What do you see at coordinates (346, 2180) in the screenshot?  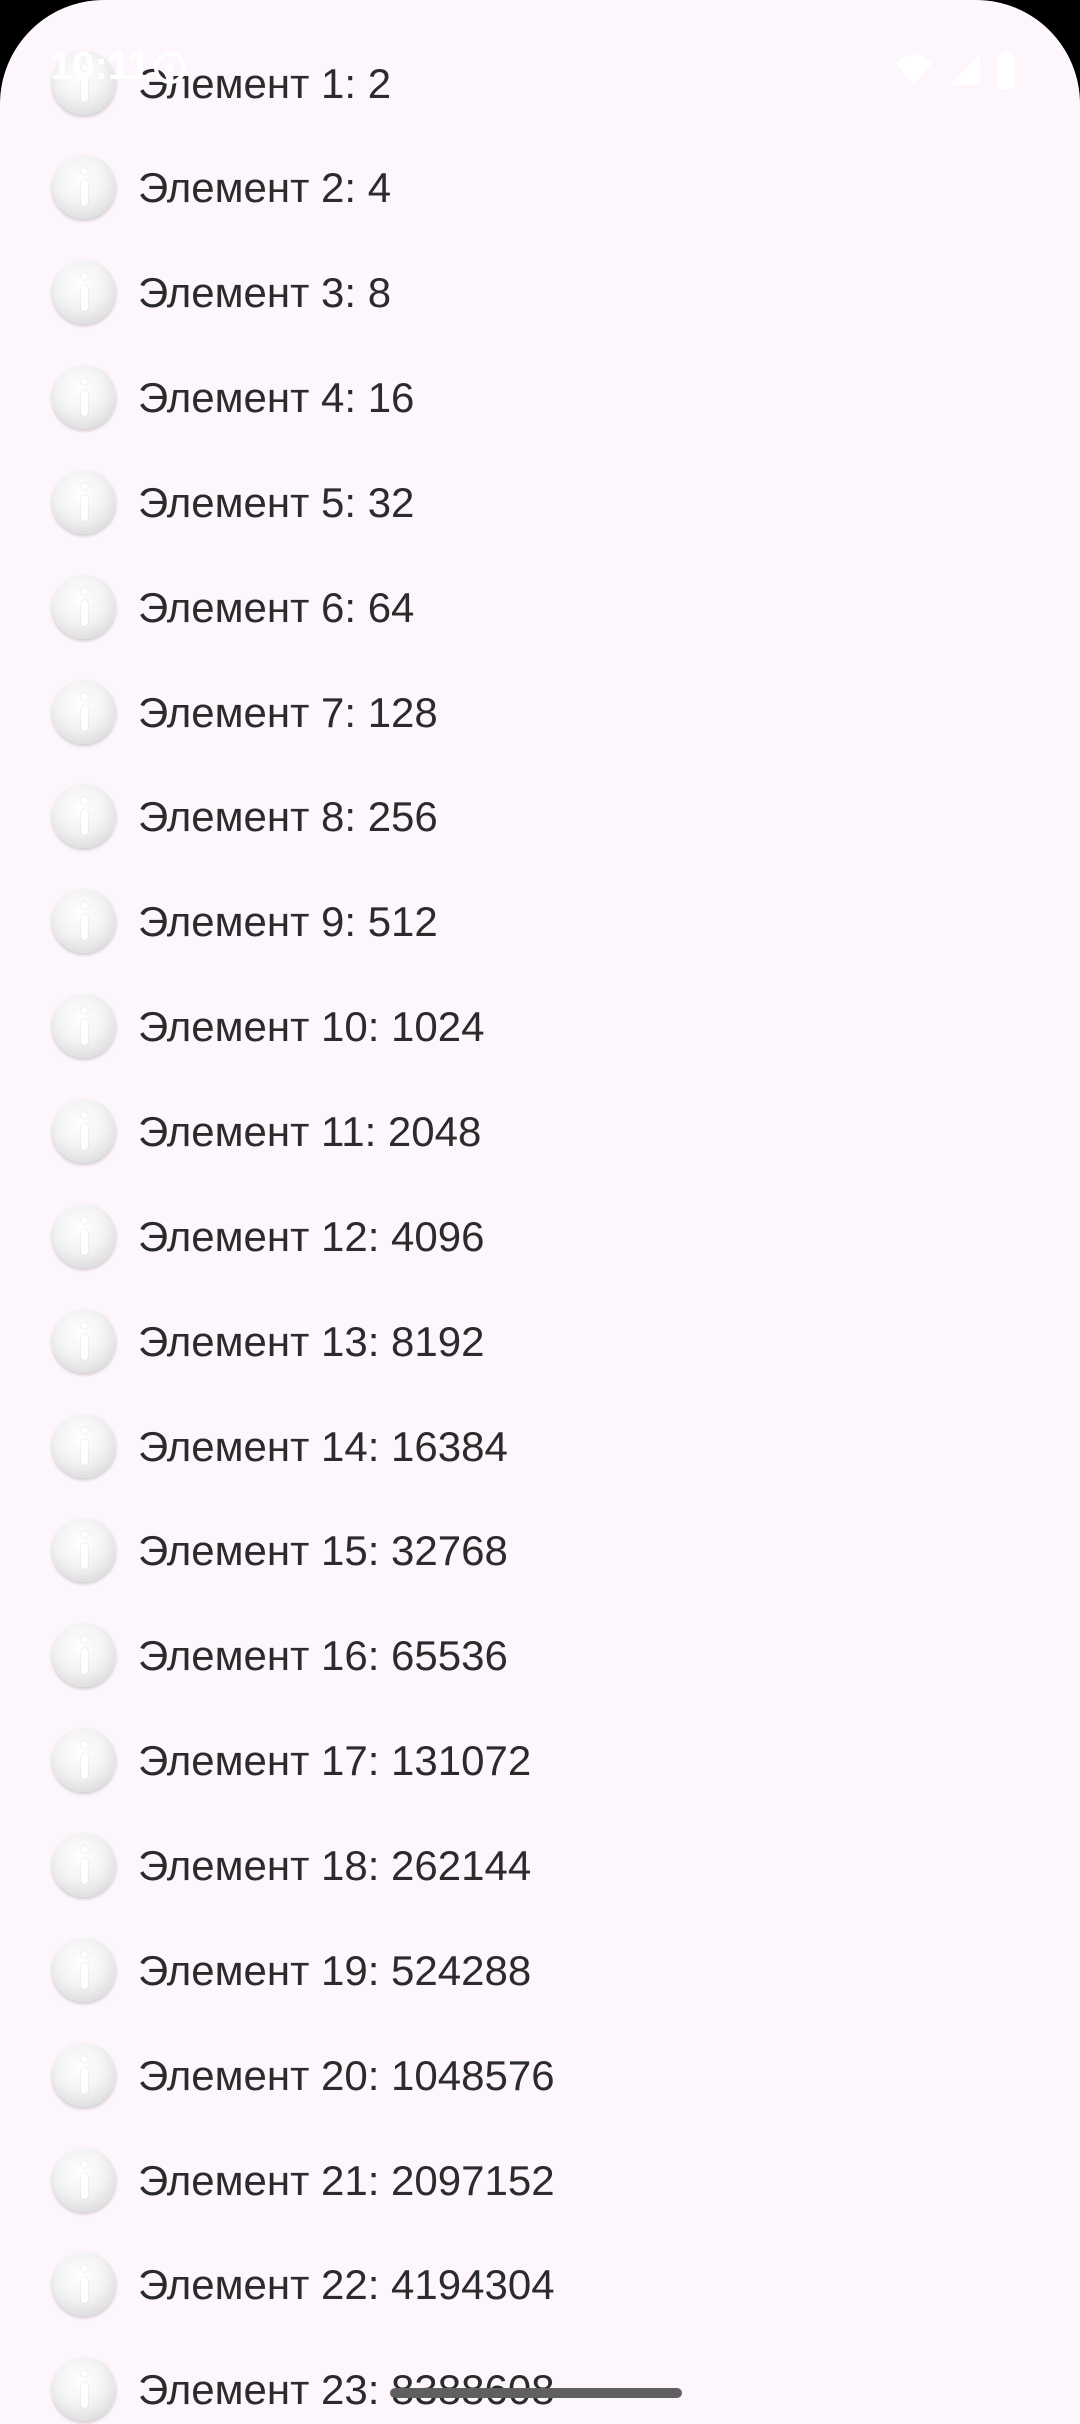 I see `list-item-label: Элемент 21: 2097152` at bounding box center [346, 2180].